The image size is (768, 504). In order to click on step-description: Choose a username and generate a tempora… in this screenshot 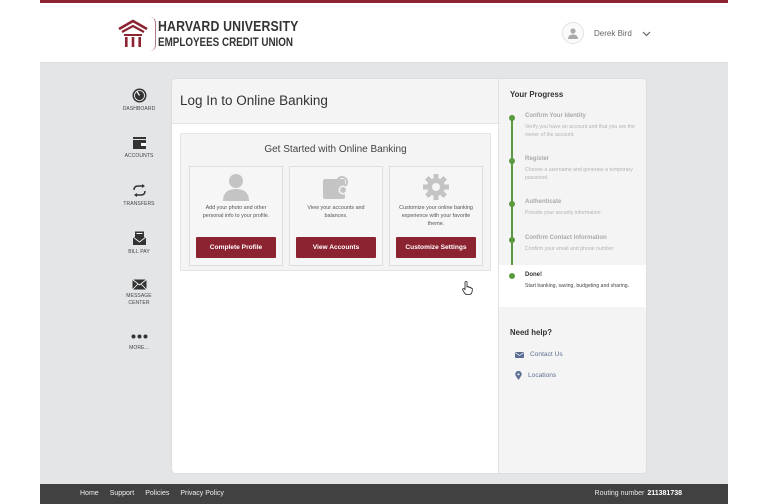, I will do `click(579, 174)`.